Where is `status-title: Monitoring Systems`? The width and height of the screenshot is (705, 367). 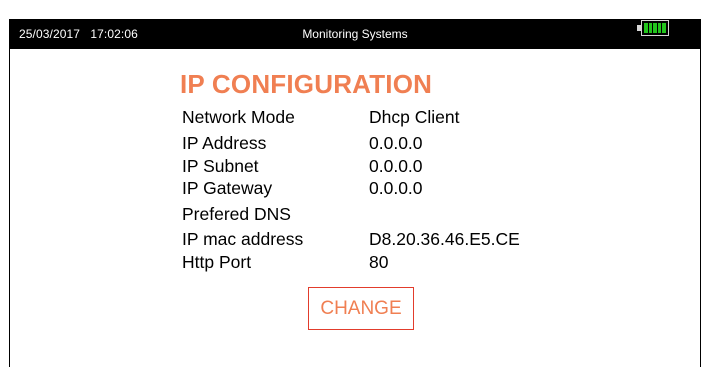
status-title: Monitoring Systems is located at coordinates (355, 34).